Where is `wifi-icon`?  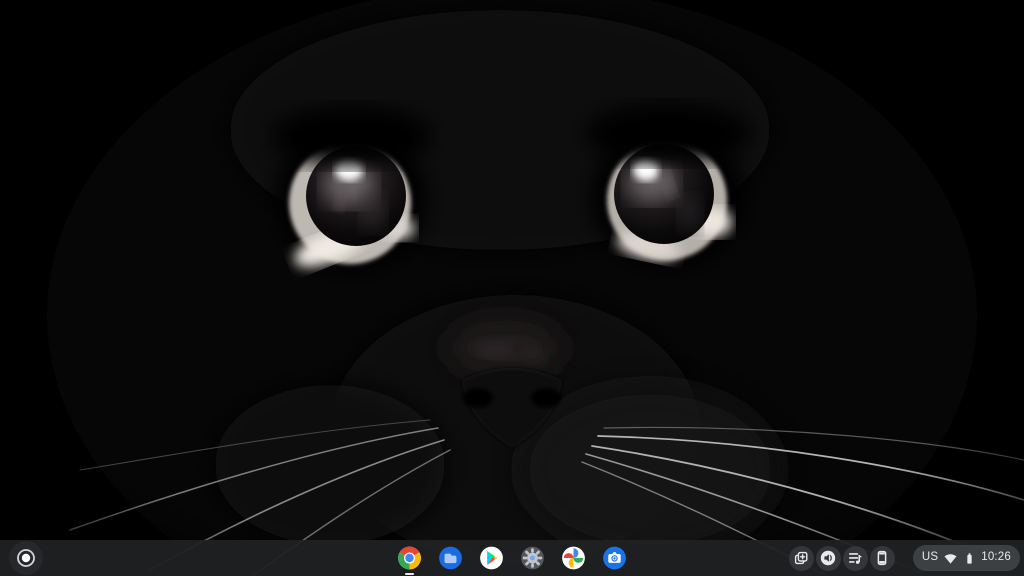
wifi-icon is located at coordinates (950, 558).